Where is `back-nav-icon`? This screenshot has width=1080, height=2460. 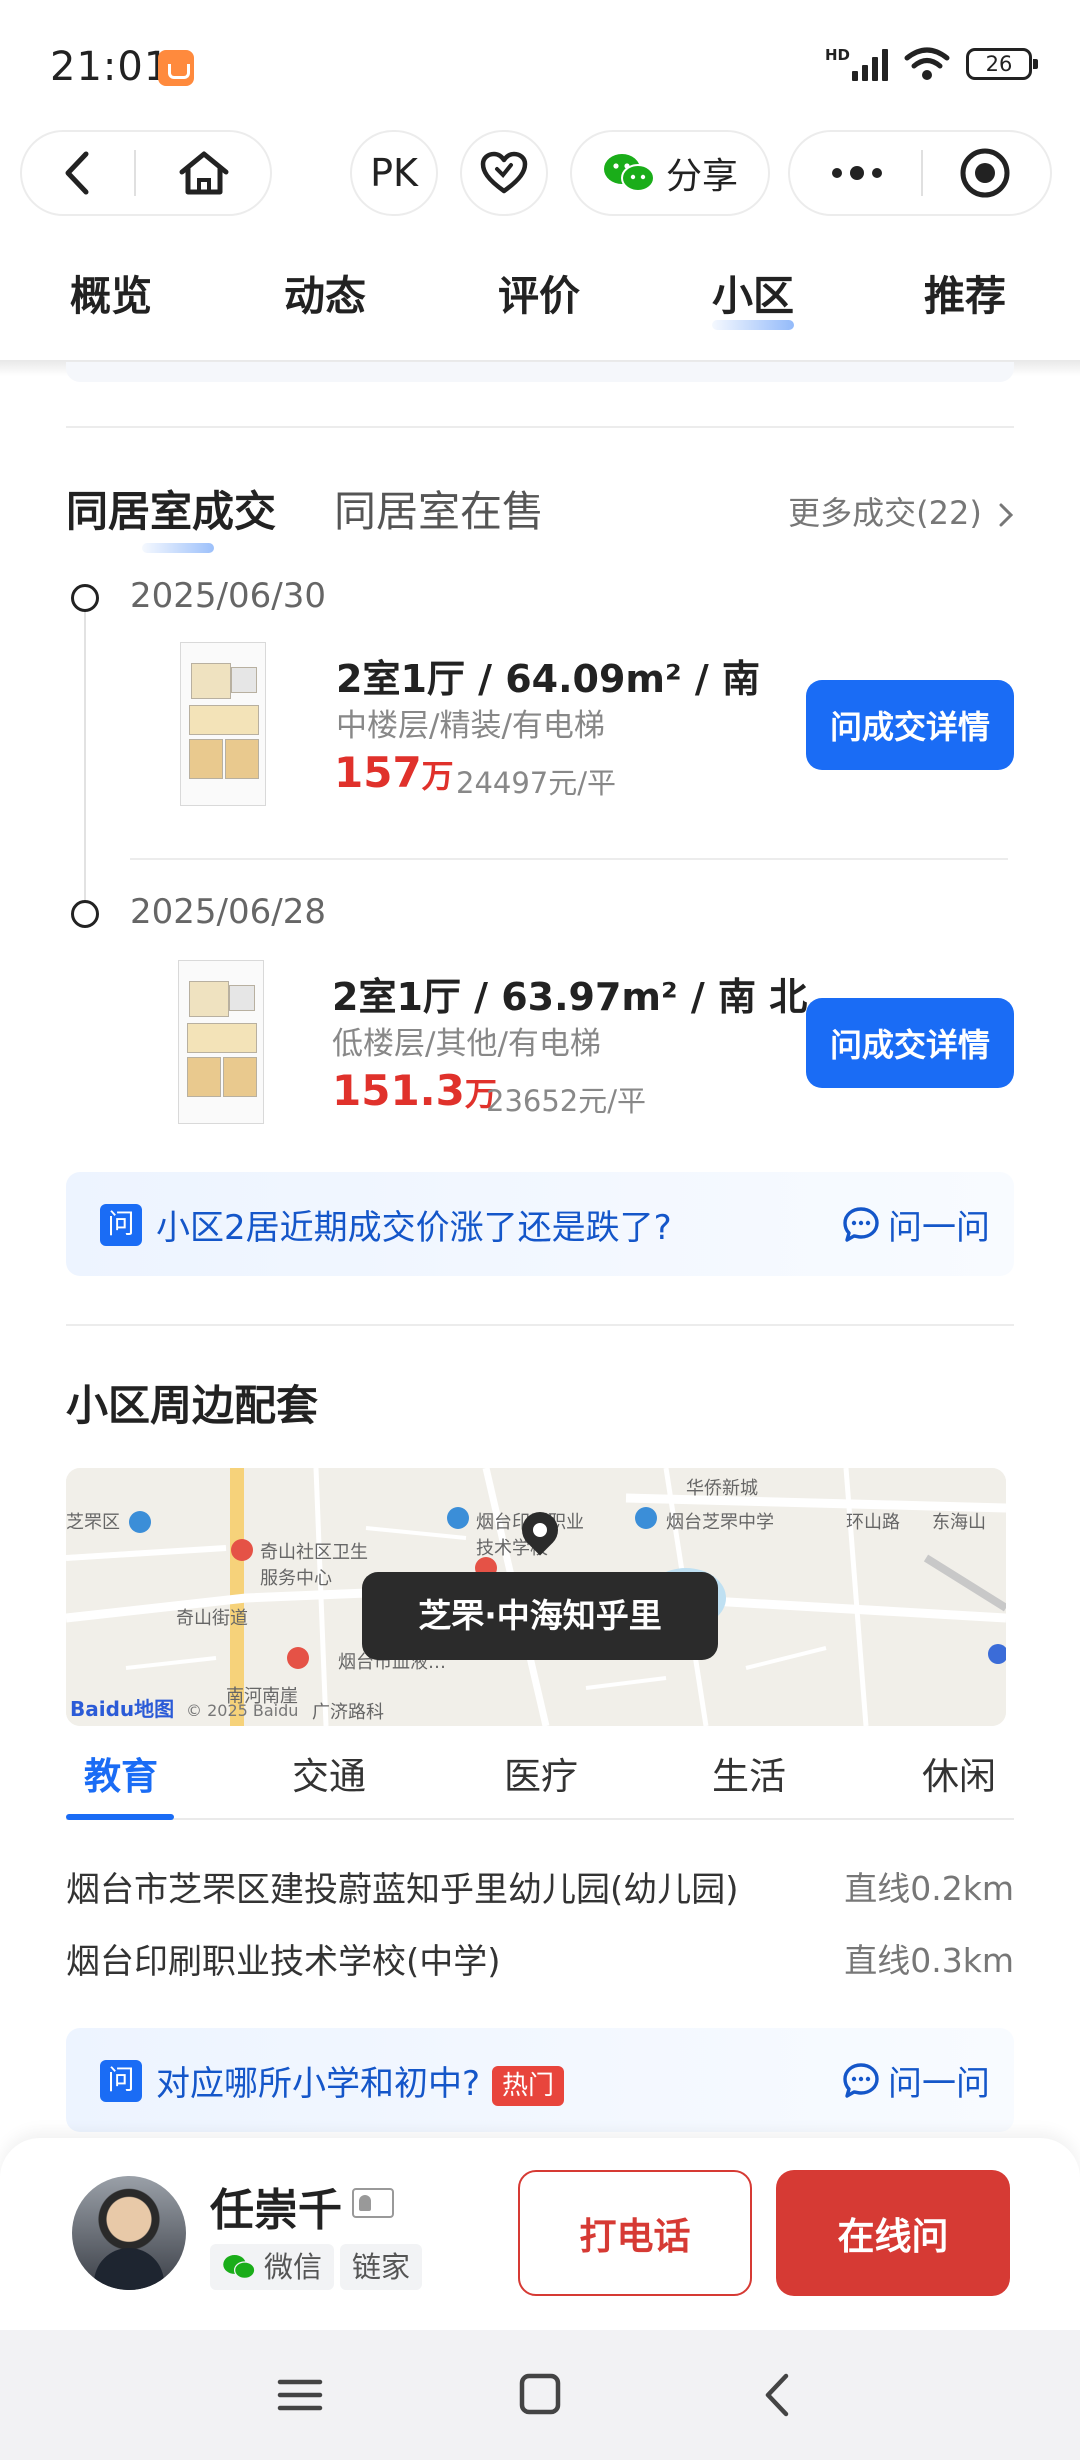 back-nav-icon is located at coordinates (778, 2395).